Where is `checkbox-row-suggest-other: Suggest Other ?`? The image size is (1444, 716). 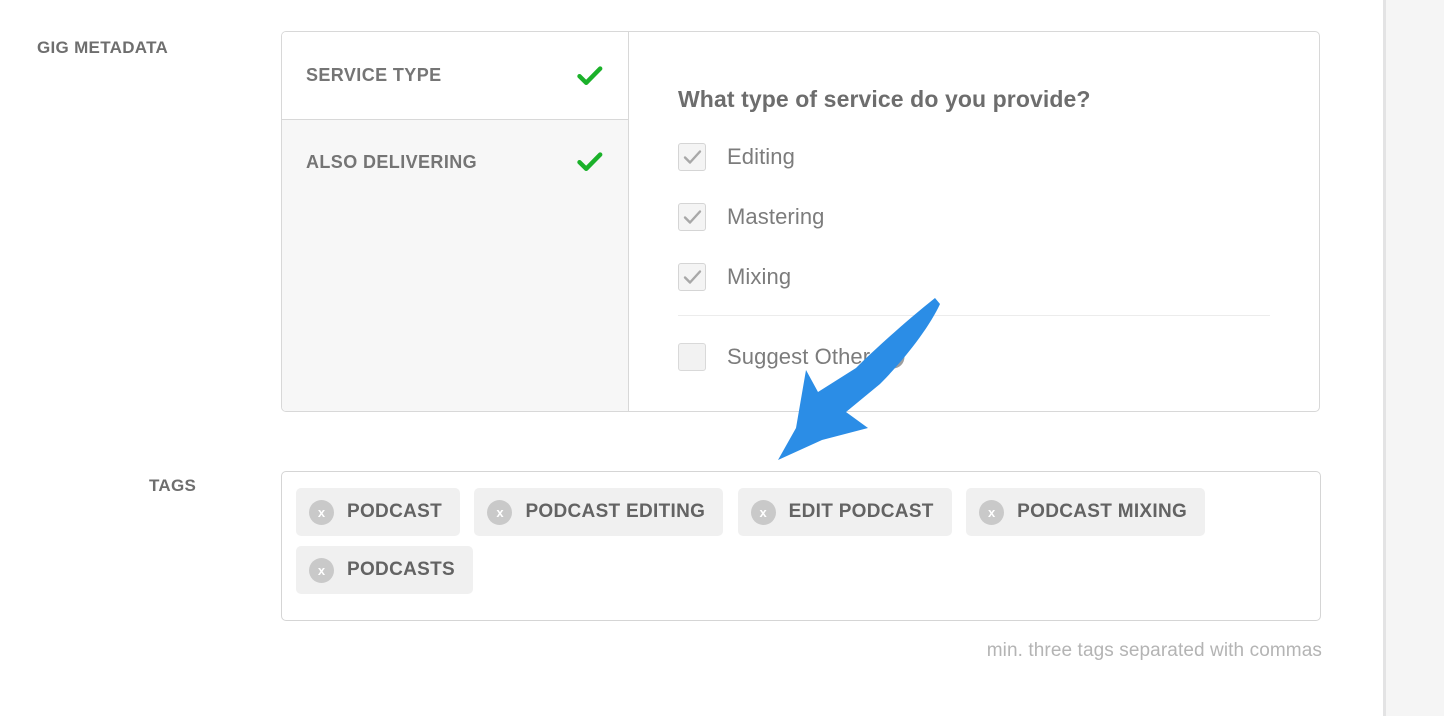 checkbox-row-suggest-other: Suggest Other ? is located at coordinates (974, 356).